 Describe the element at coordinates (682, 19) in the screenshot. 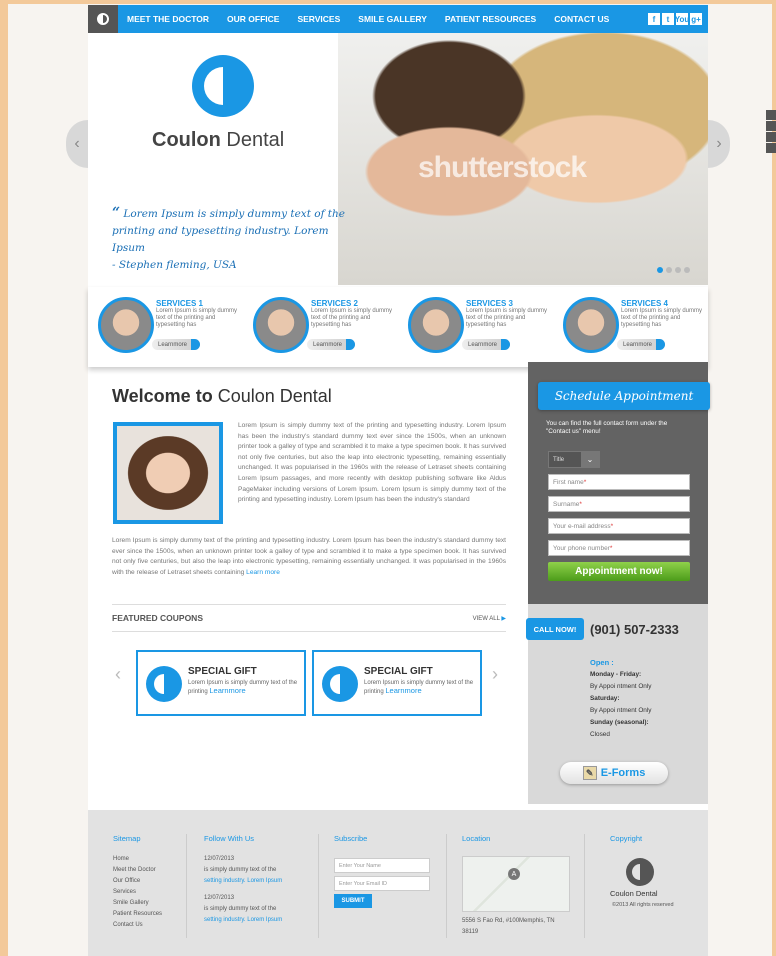

I see `youtube-icon: You` at that location.